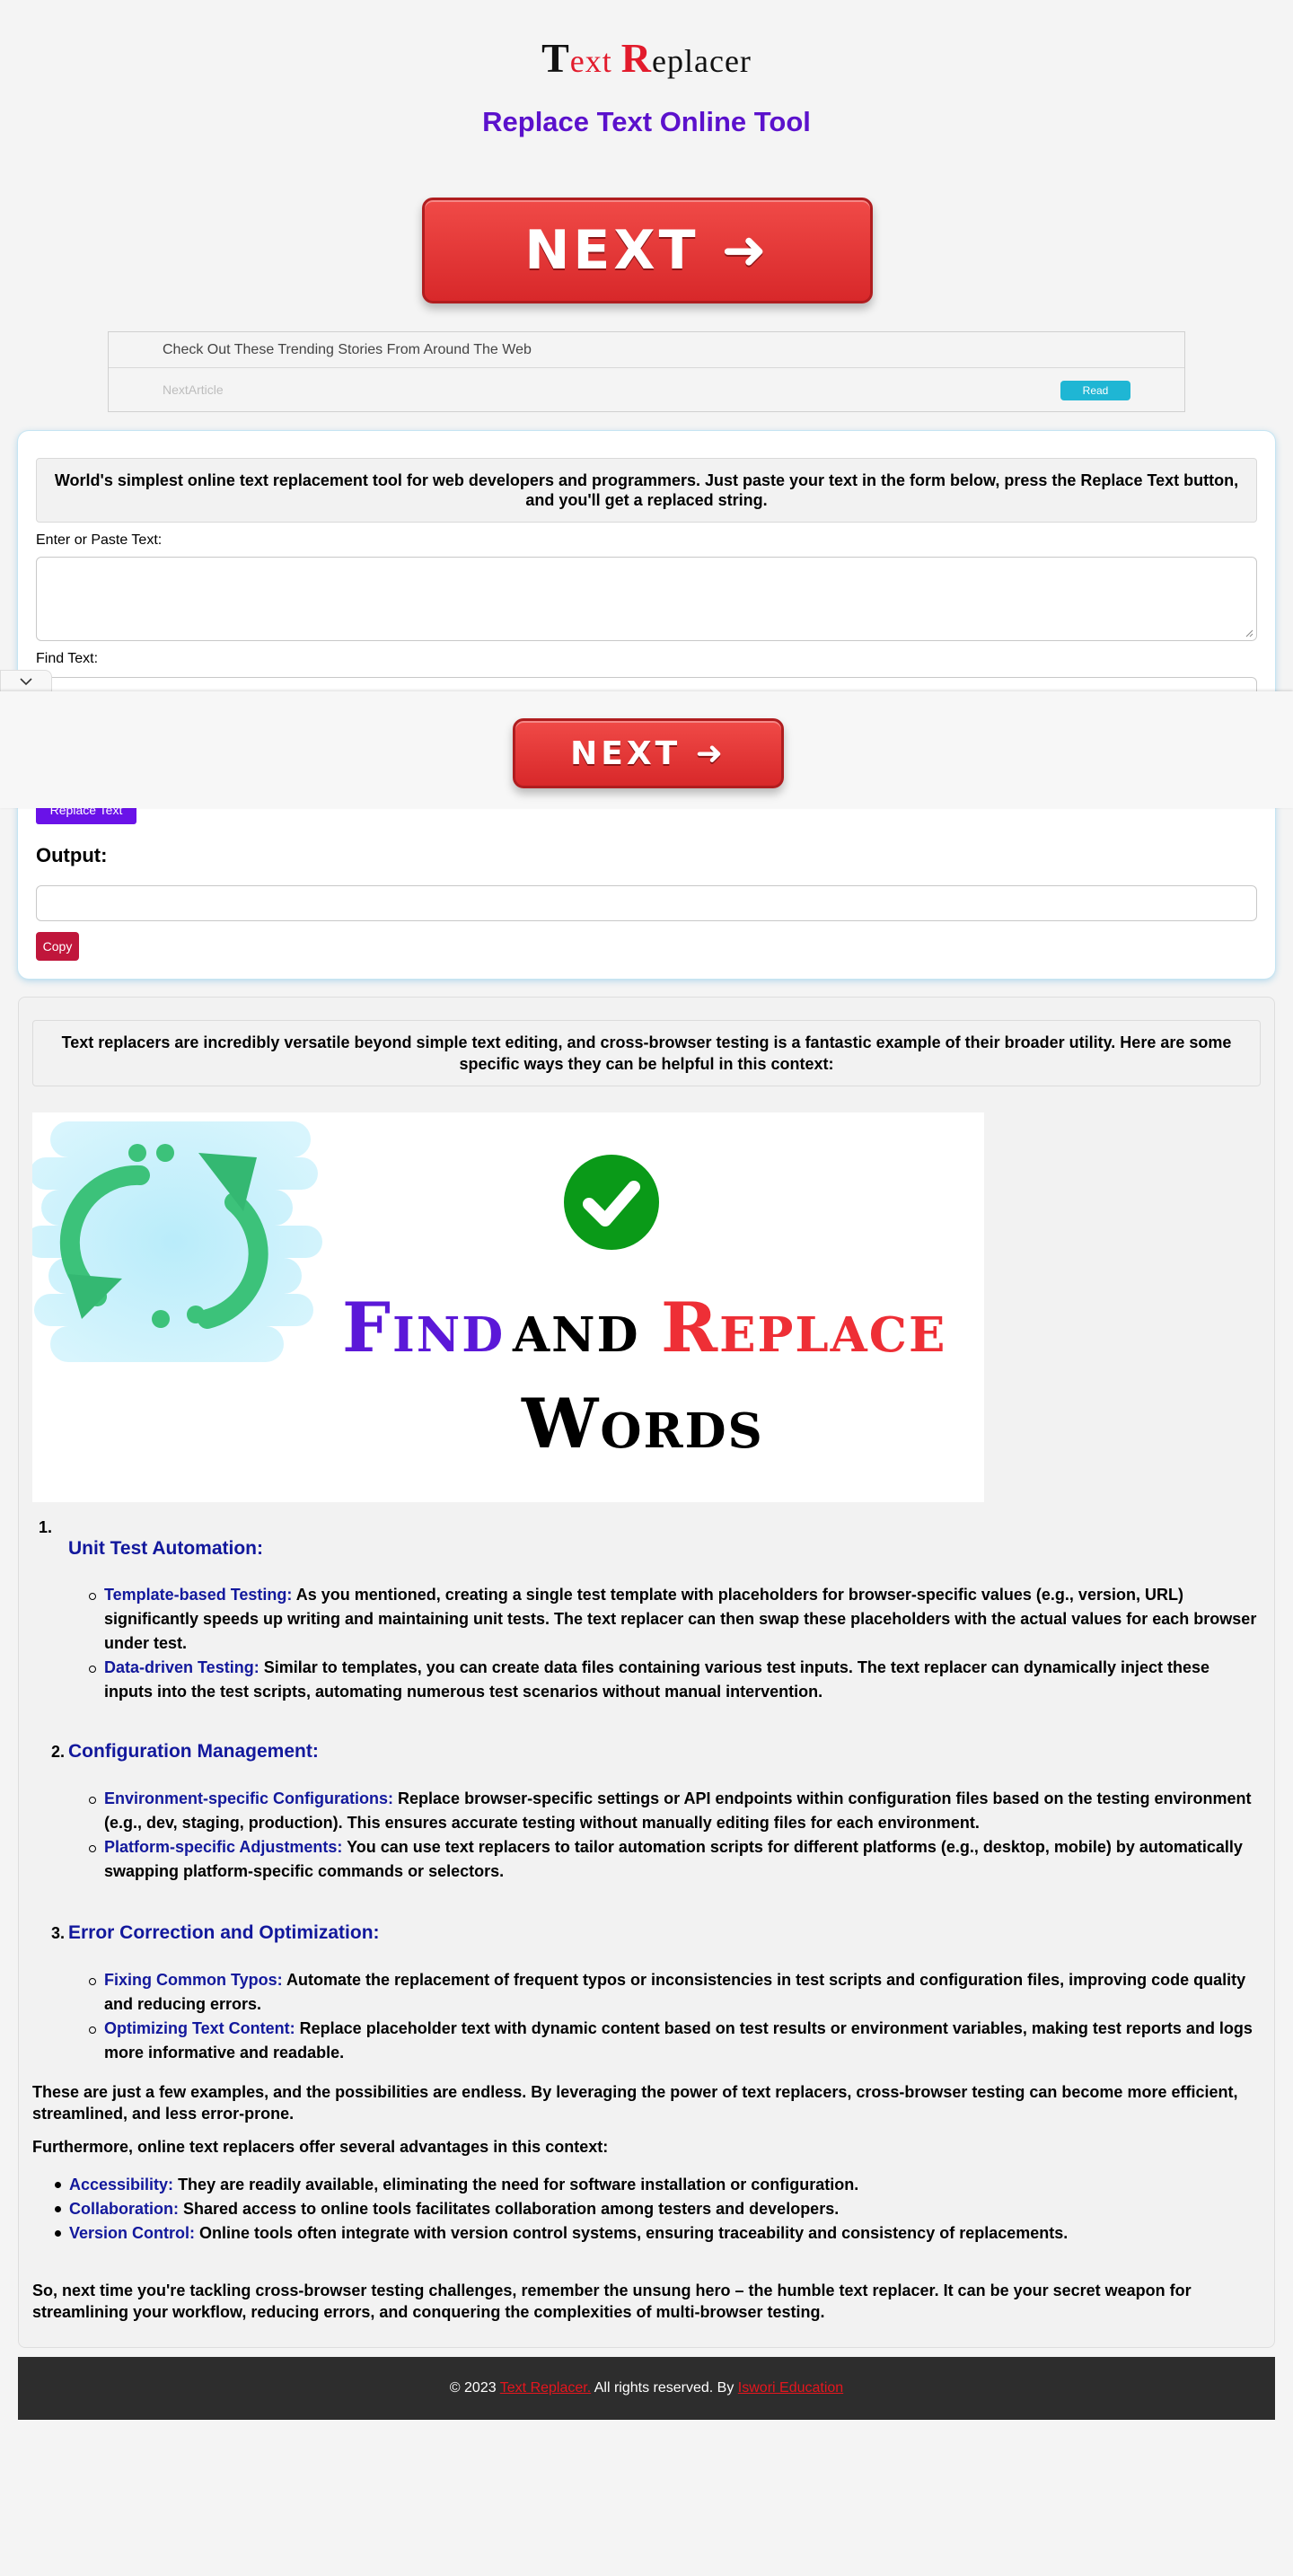 The width and height of the screenshot is (1293, 2576). I want to click on bullet-term: Platform-specific Adjustments:, so click(223, 1847).